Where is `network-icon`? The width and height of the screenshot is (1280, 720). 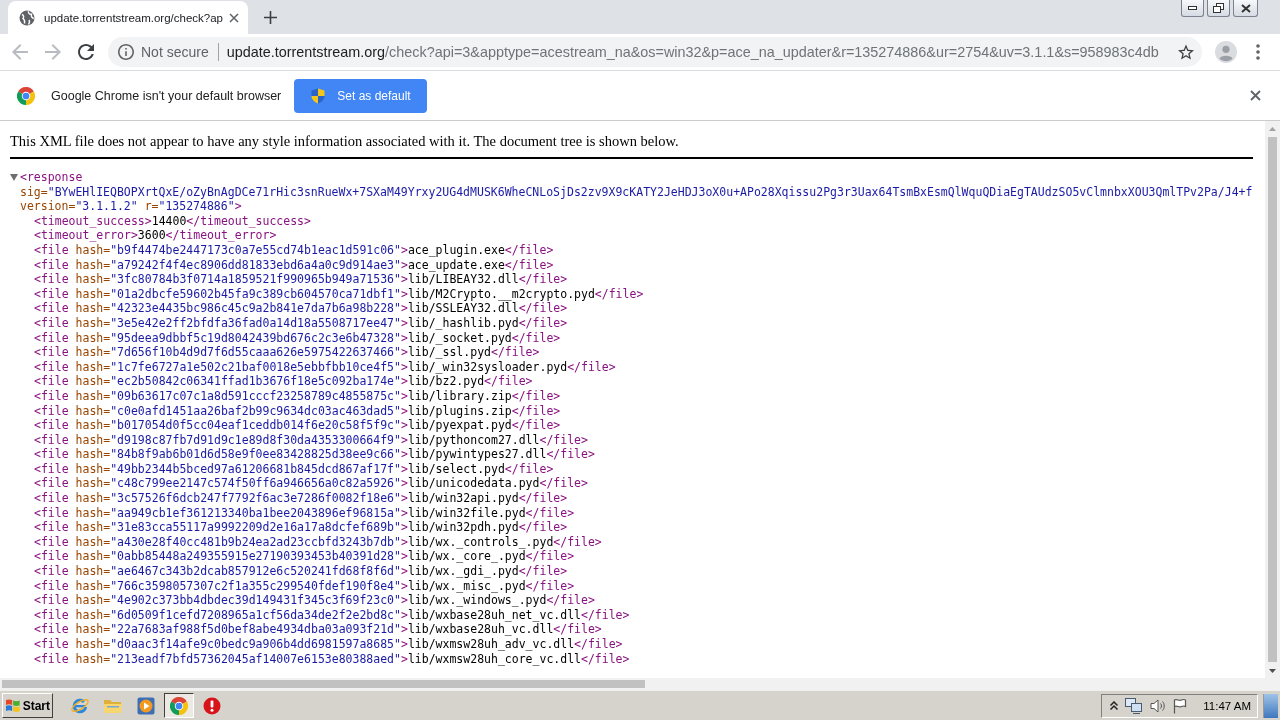
network-icon is located at coordinates (1134, 705).